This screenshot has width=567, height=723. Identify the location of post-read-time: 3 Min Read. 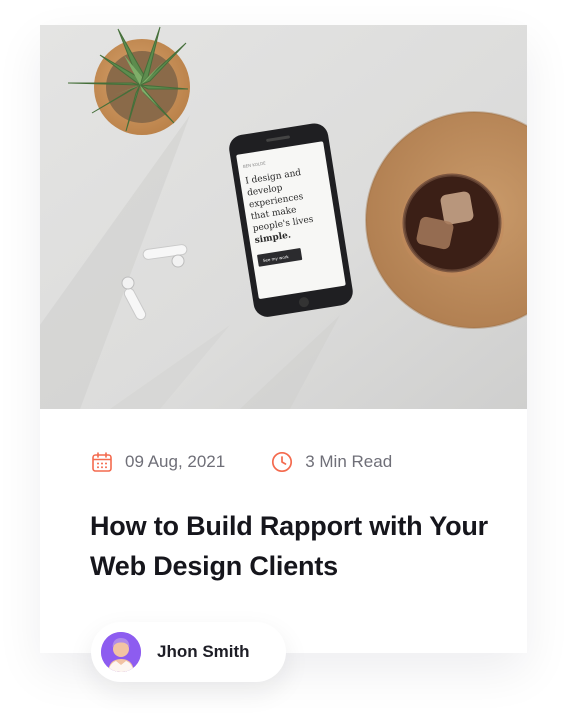
(331, 462).